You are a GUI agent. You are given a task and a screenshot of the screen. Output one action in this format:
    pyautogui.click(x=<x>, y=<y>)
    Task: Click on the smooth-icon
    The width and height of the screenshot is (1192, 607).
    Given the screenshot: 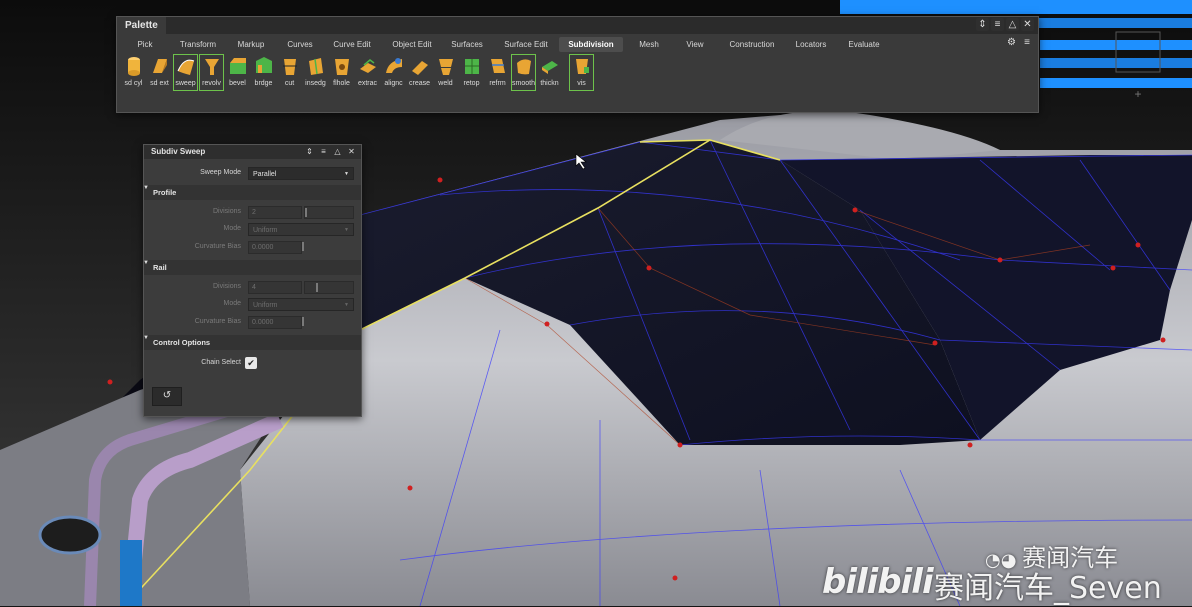 What is the action you would take?
    pyautogui.click(x=524, y=67)
    